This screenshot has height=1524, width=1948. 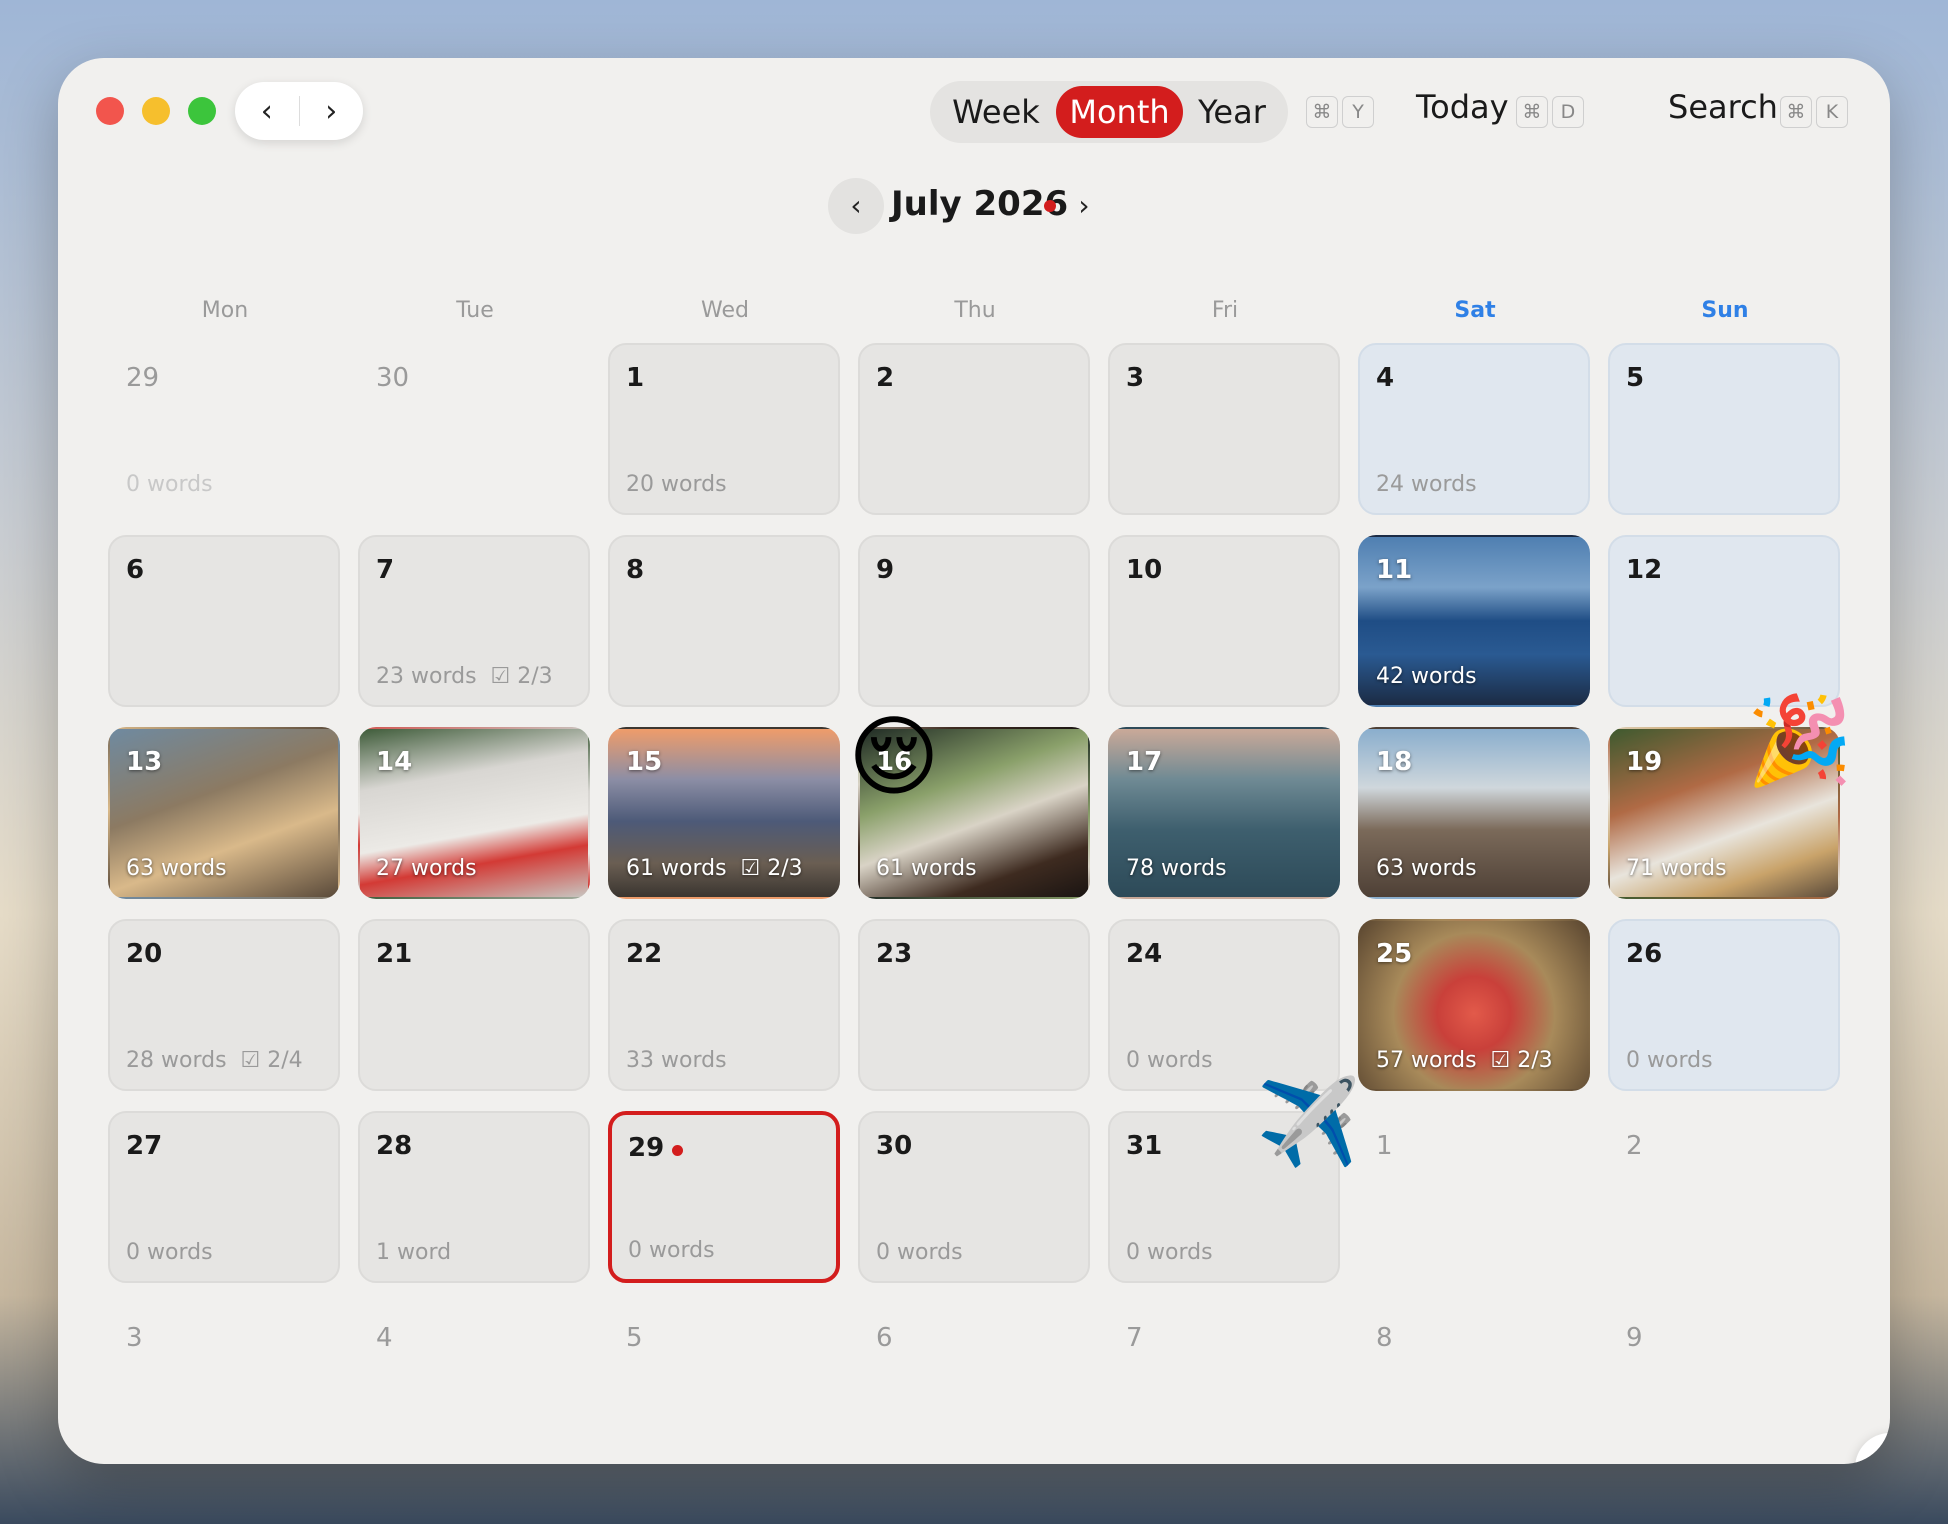 I want to click on day-cell: 7, so click(x=1224, y=1383).